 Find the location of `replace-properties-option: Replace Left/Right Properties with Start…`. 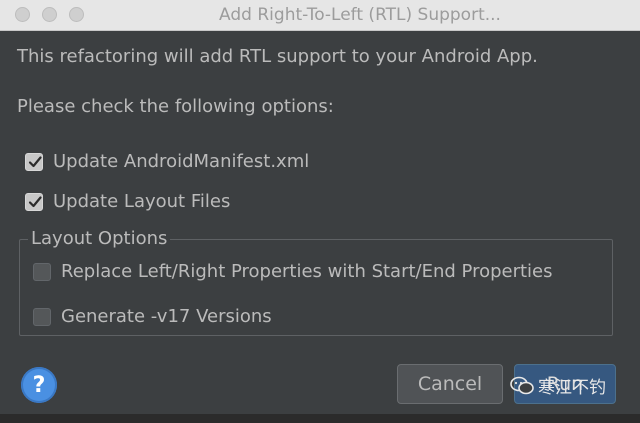

replace-properties-option: Replace Left/Right Properties with Start… is located at coordinates (293, 271).